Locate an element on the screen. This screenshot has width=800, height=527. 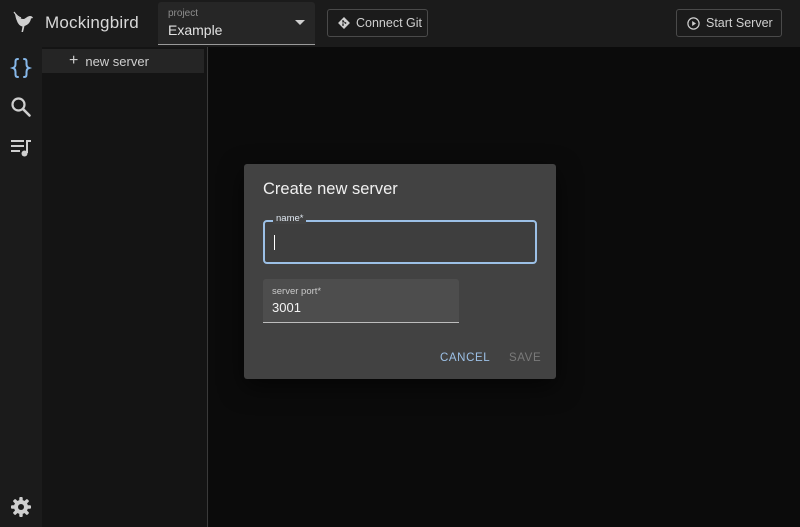
bird-icon is located at coordinates (23, 21).